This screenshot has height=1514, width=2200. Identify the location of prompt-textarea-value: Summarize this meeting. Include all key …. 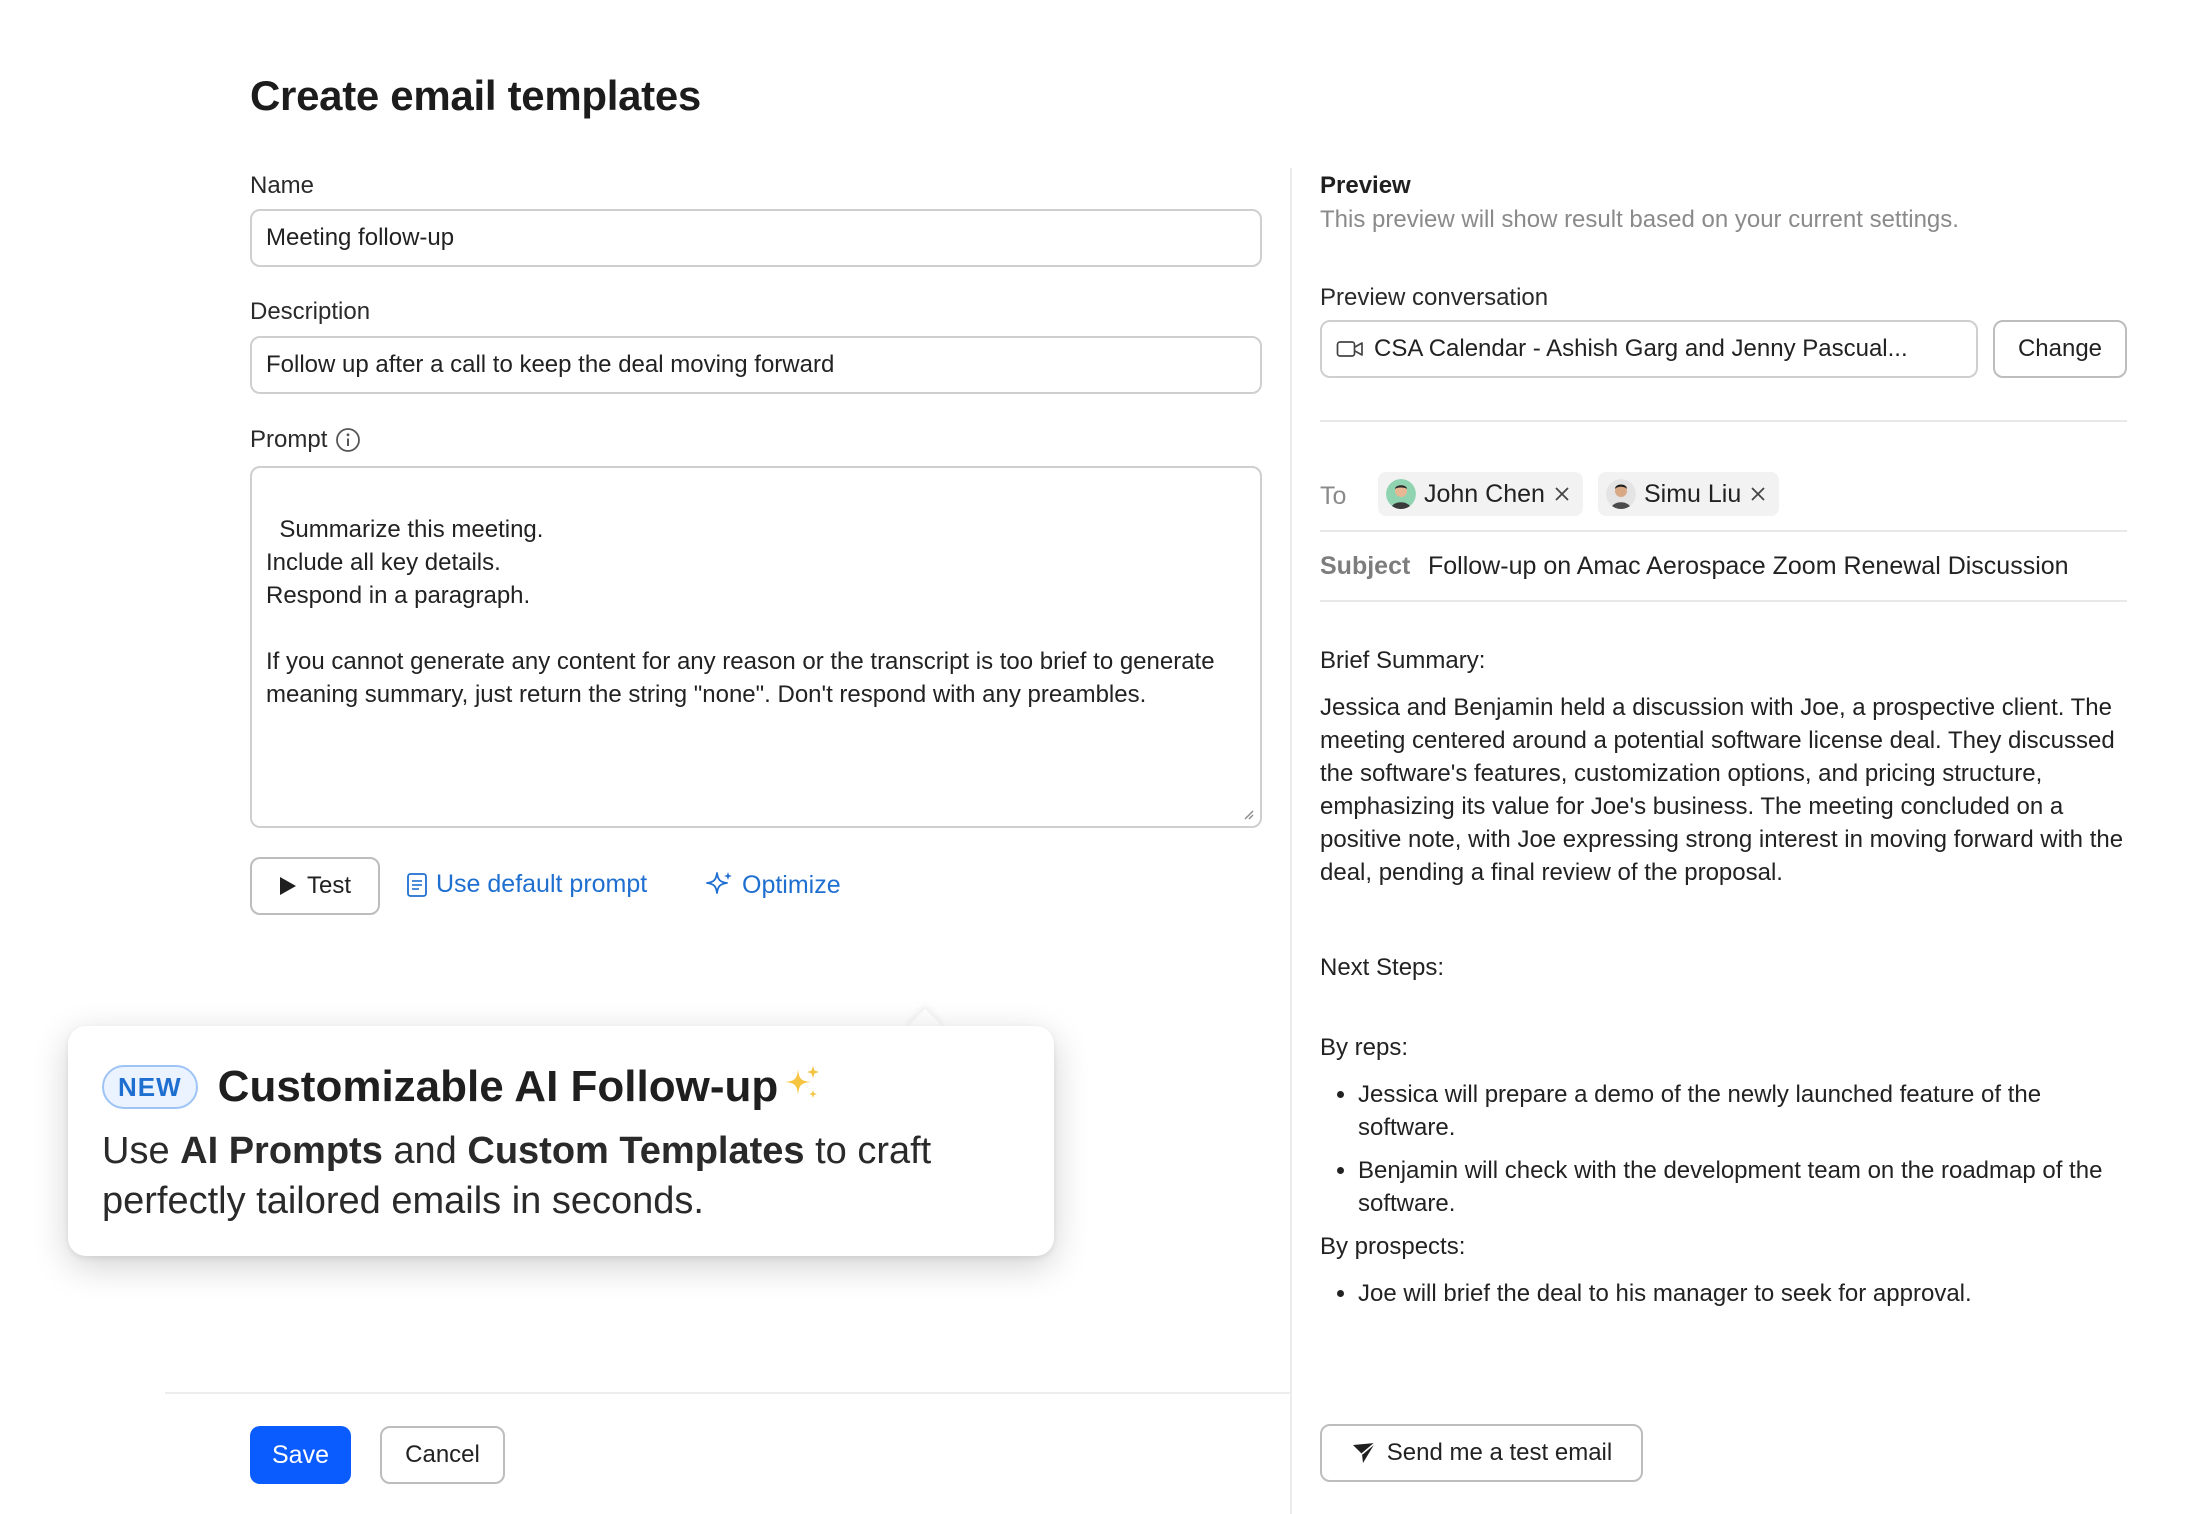
(740, 612).